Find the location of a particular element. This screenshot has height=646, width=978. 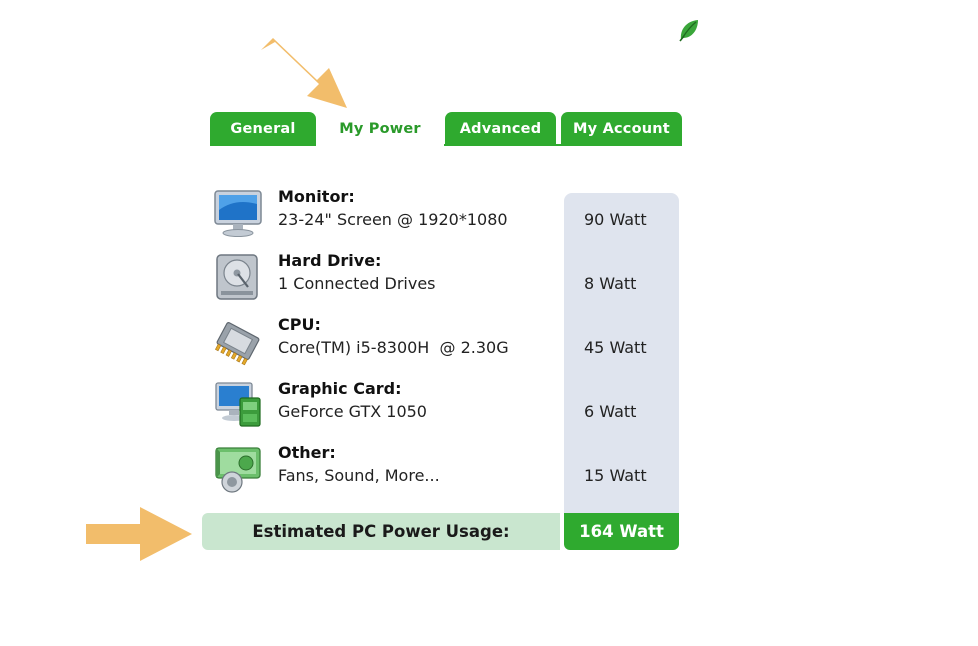

speaker-icon is located at coordinates (238, 470).